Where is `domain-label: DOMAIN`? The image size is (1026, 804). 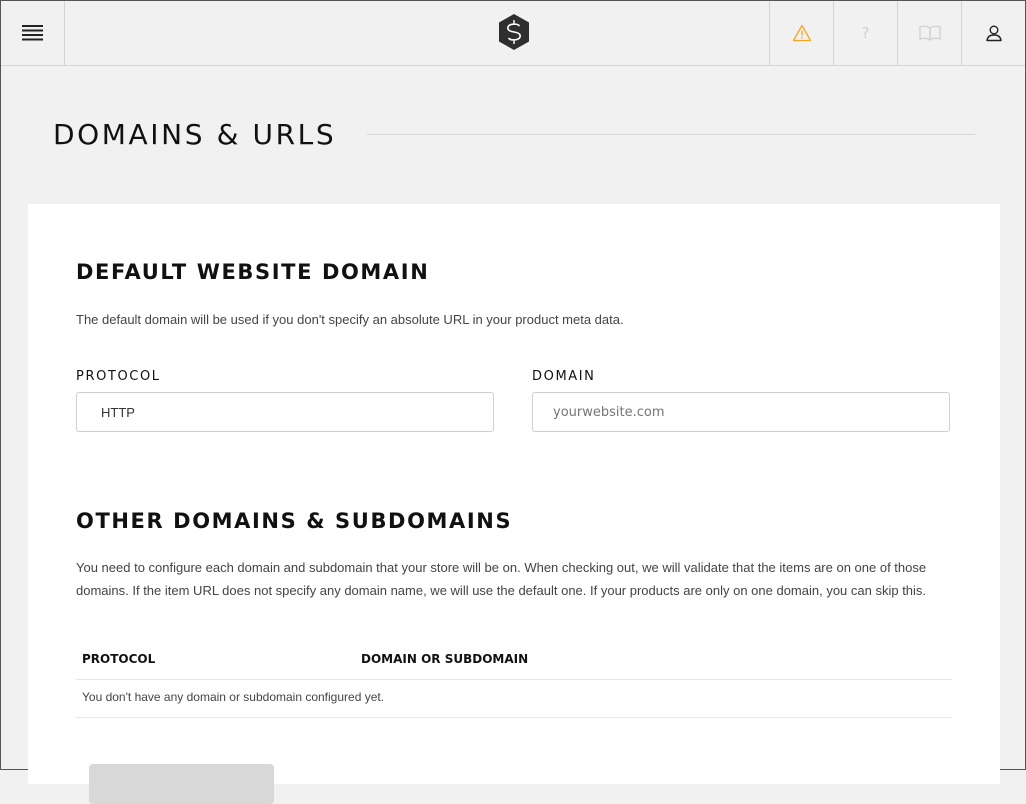
domain-label: DOMAIN is located at coordinates (564, 376).